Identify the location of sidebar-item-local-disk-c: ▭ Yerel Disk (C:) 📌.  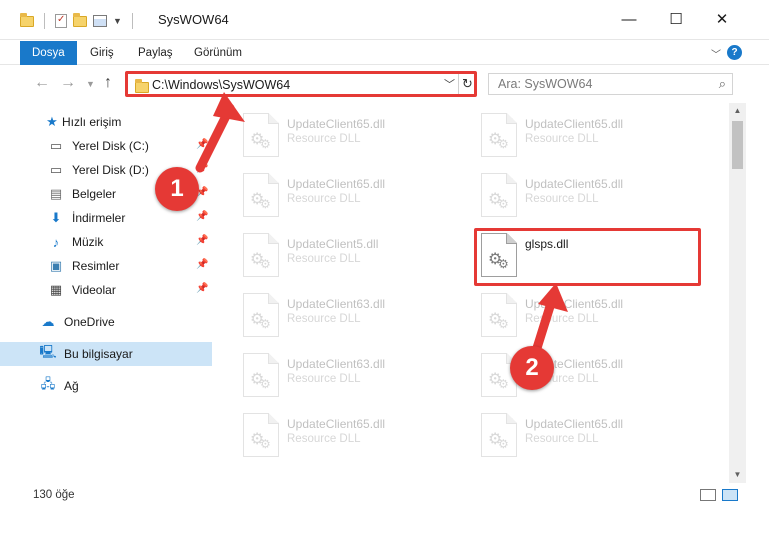
(106, 146).